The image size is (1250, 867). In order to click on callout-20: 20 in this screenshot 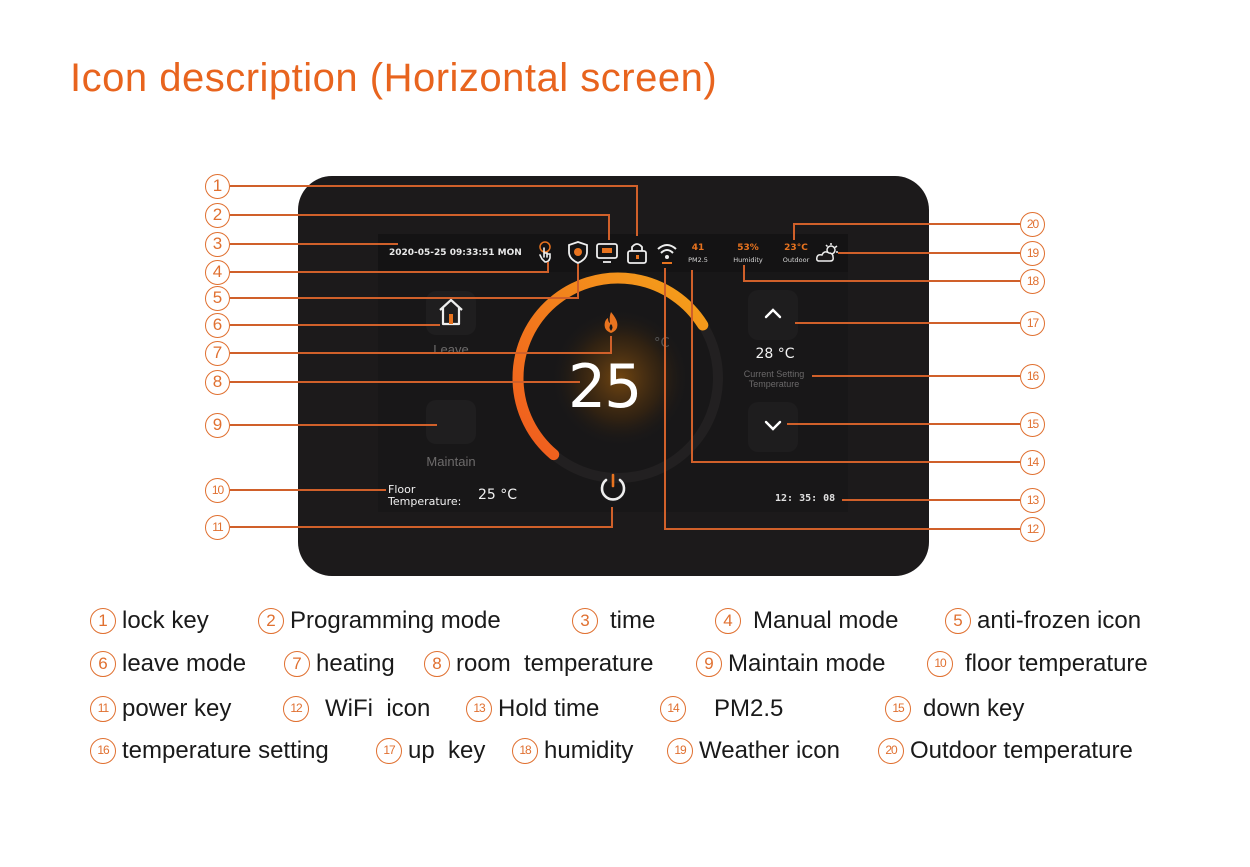, I will do `click(1032, 224)`.